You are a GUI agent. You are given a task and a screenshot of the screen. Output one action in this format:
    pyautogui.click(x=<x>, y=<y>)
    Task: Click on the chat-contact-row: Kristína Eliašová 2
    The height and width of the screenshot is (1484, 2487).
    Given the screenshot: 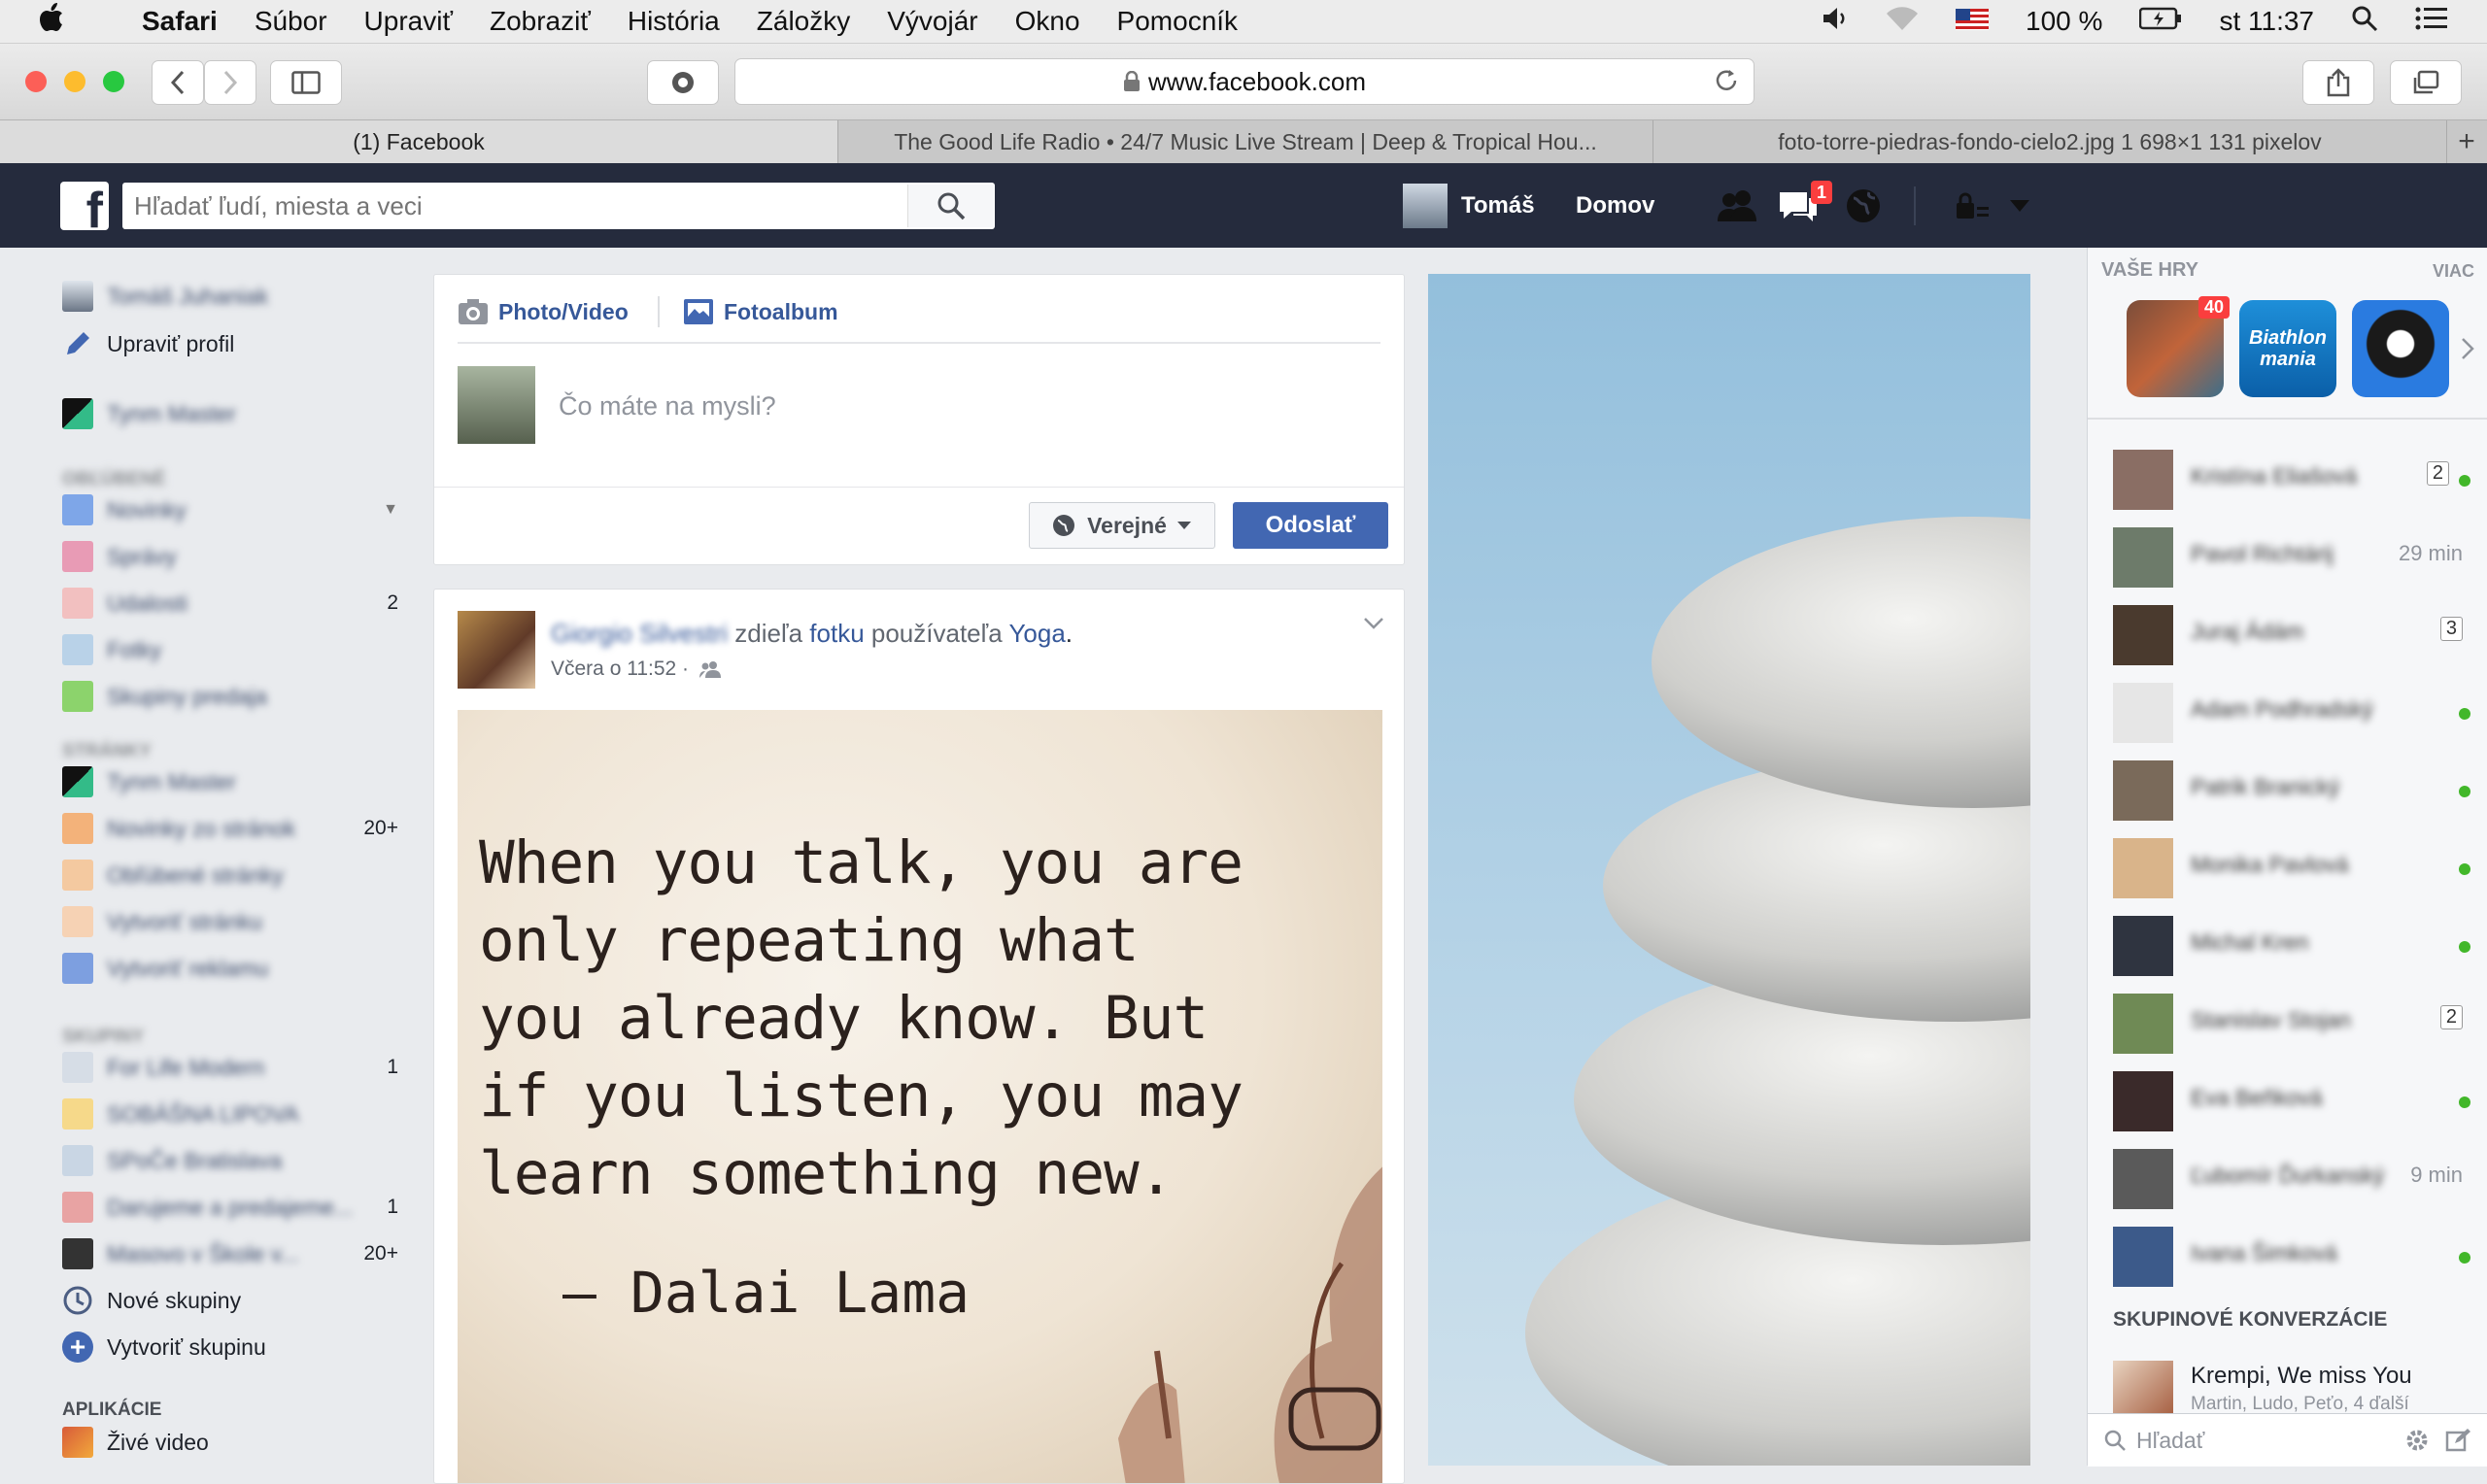 What is the action you would take?
    pyautogui.click(x=2287, y=479)
    